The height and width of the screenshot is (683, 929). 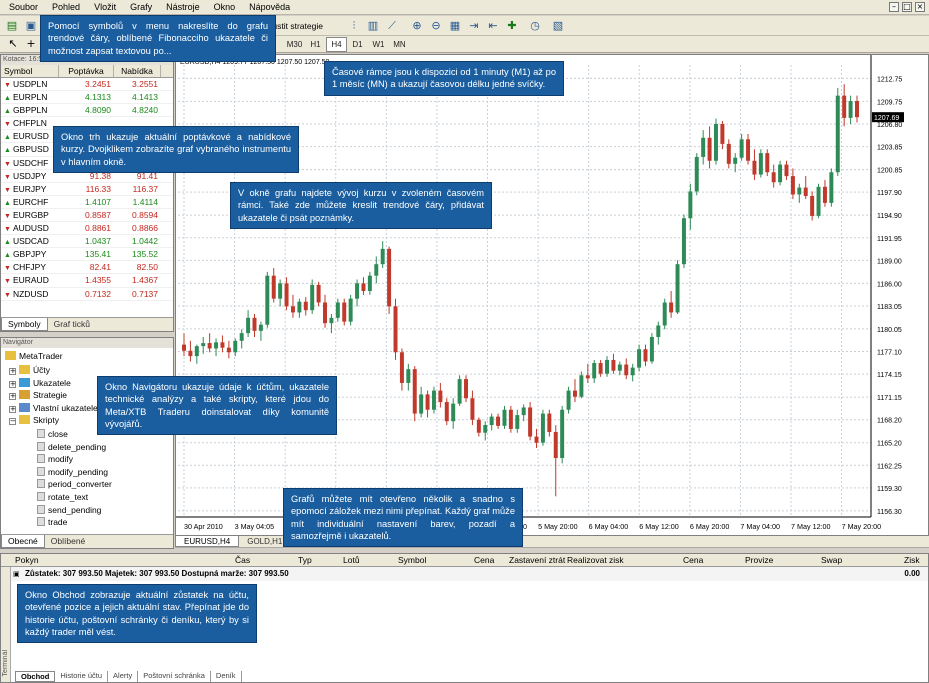 I want to click on menu-item-6: Nápověda, so click(x=269, y=7).